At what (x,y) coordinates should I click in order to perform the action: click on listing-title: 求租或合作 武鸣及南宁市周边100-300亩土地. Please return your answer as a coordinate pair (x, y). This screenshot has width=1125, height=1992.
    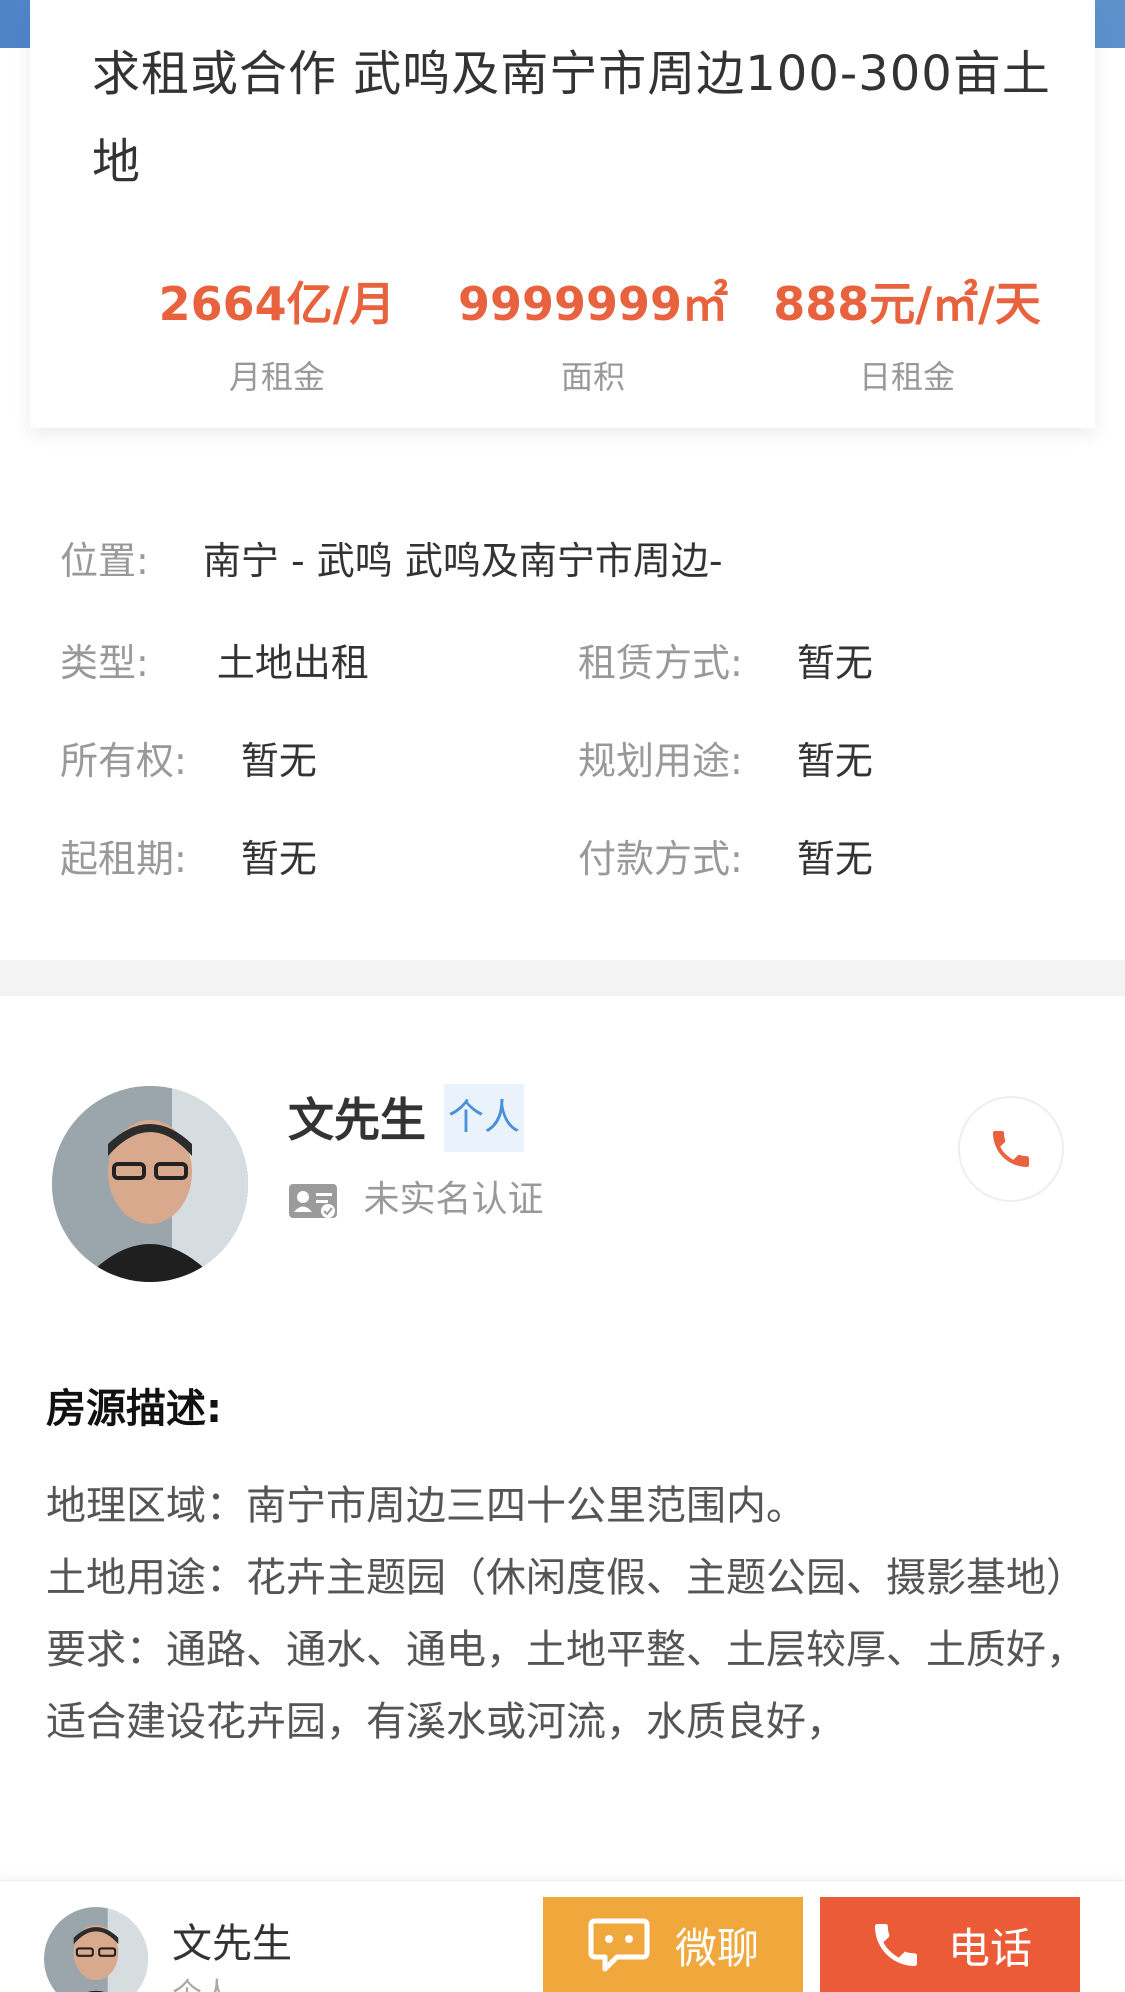
    Looking at the image, I should click on (571, 118).